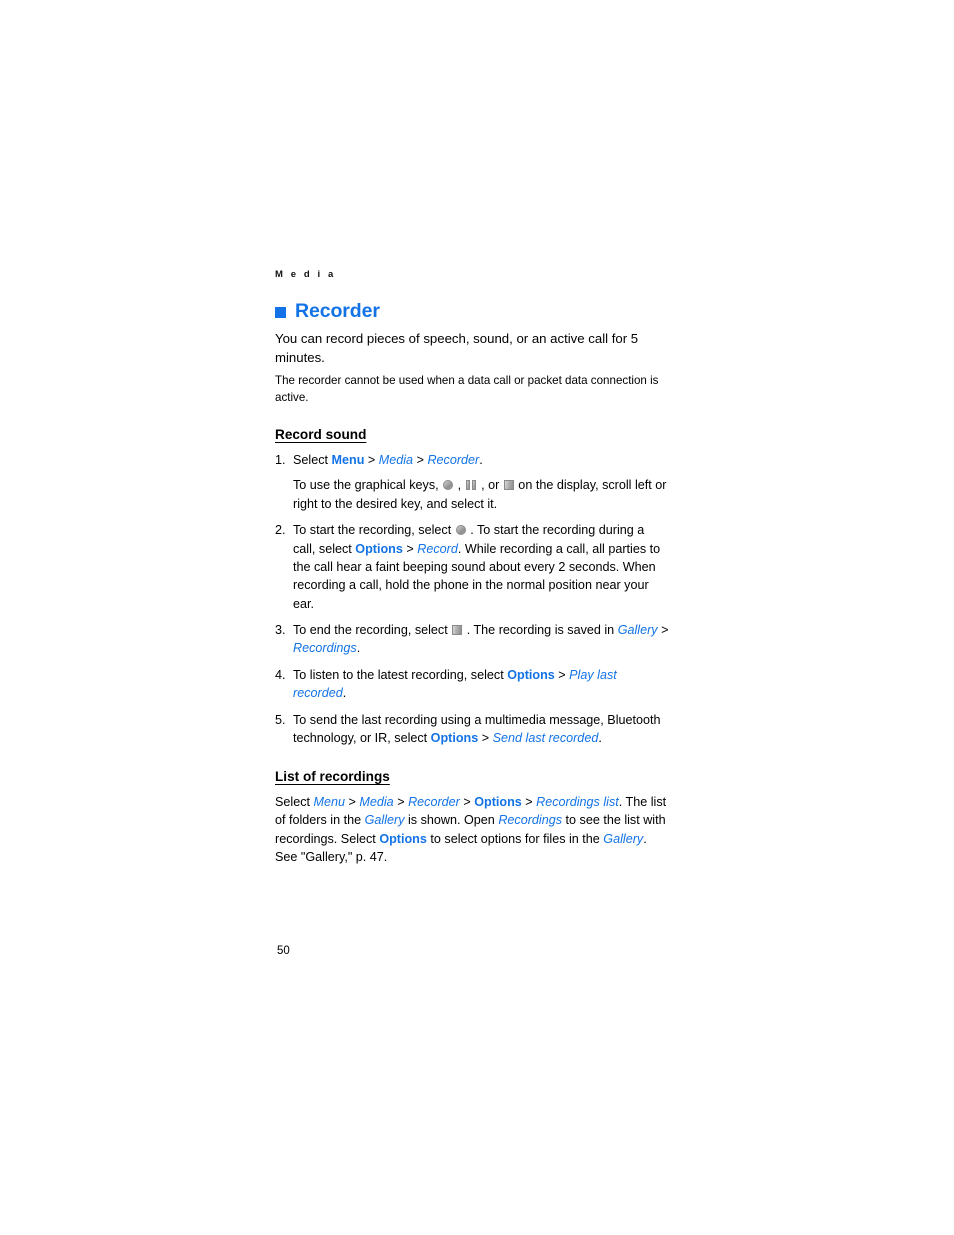 Image resolution: width=954 pixels, height=1235 pixels. What do you see at coordinates (472, 310) in the screenshot?
I see `chapter-heading: Recorder` at bounding box center [472, 310].